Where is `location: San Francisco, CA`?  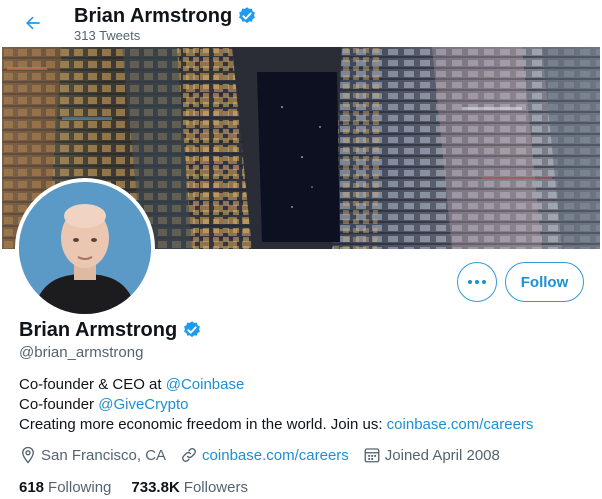 location: San Francisco, CA is located at coordinates (92, 455).